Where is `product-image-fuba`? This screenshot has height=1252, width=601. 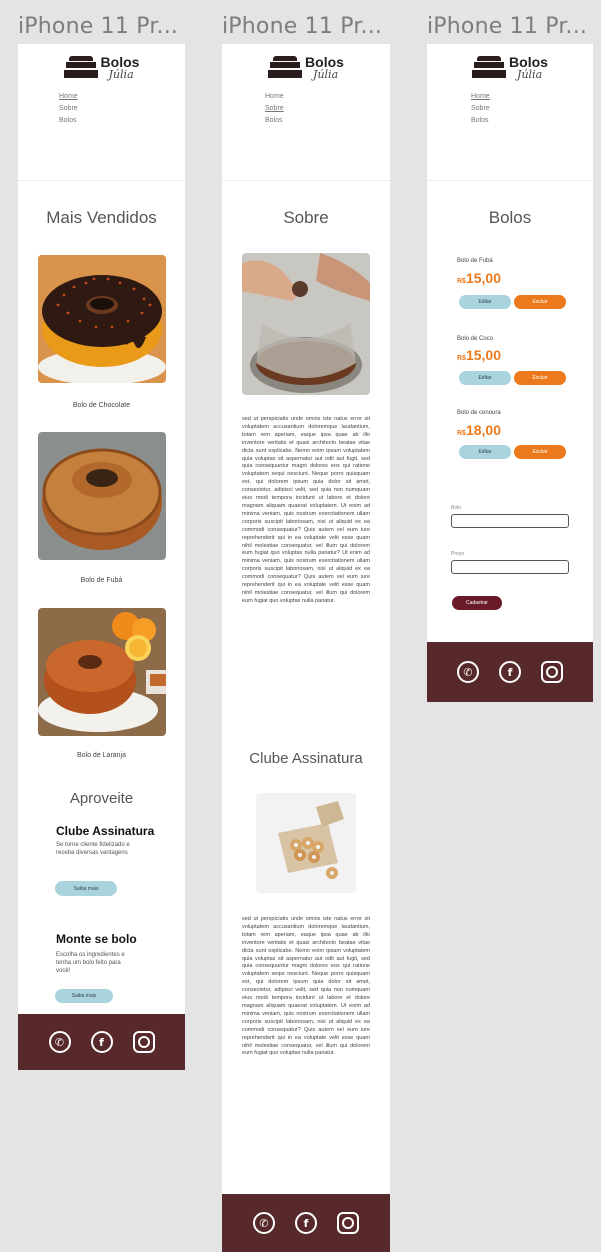 product-image-fuba is located at coordinates (102, 496).